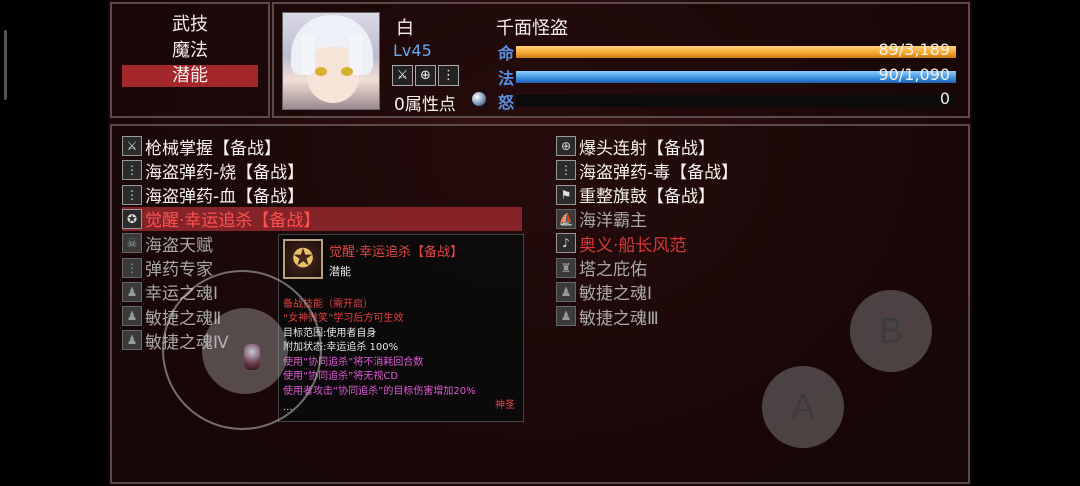  I want to click on skill-label: 海盗弹药-血【备战】, so click(225, 197).